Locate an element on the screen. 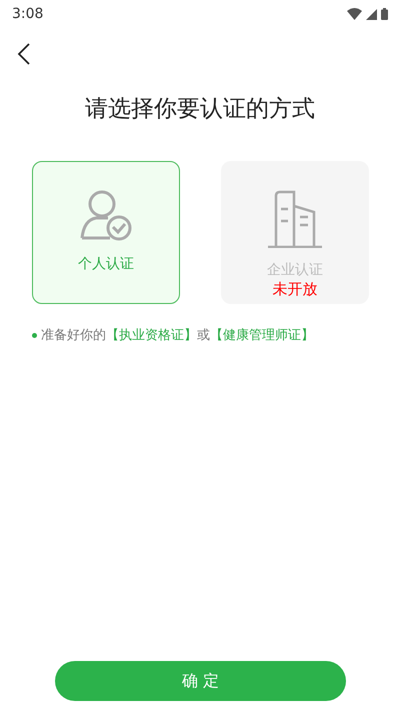 The height and width of the screenshot is (711, 400). requirement-note: 准备好你的【执业资格证】或【健康管理师证】 is located at coordinates (177, 335).